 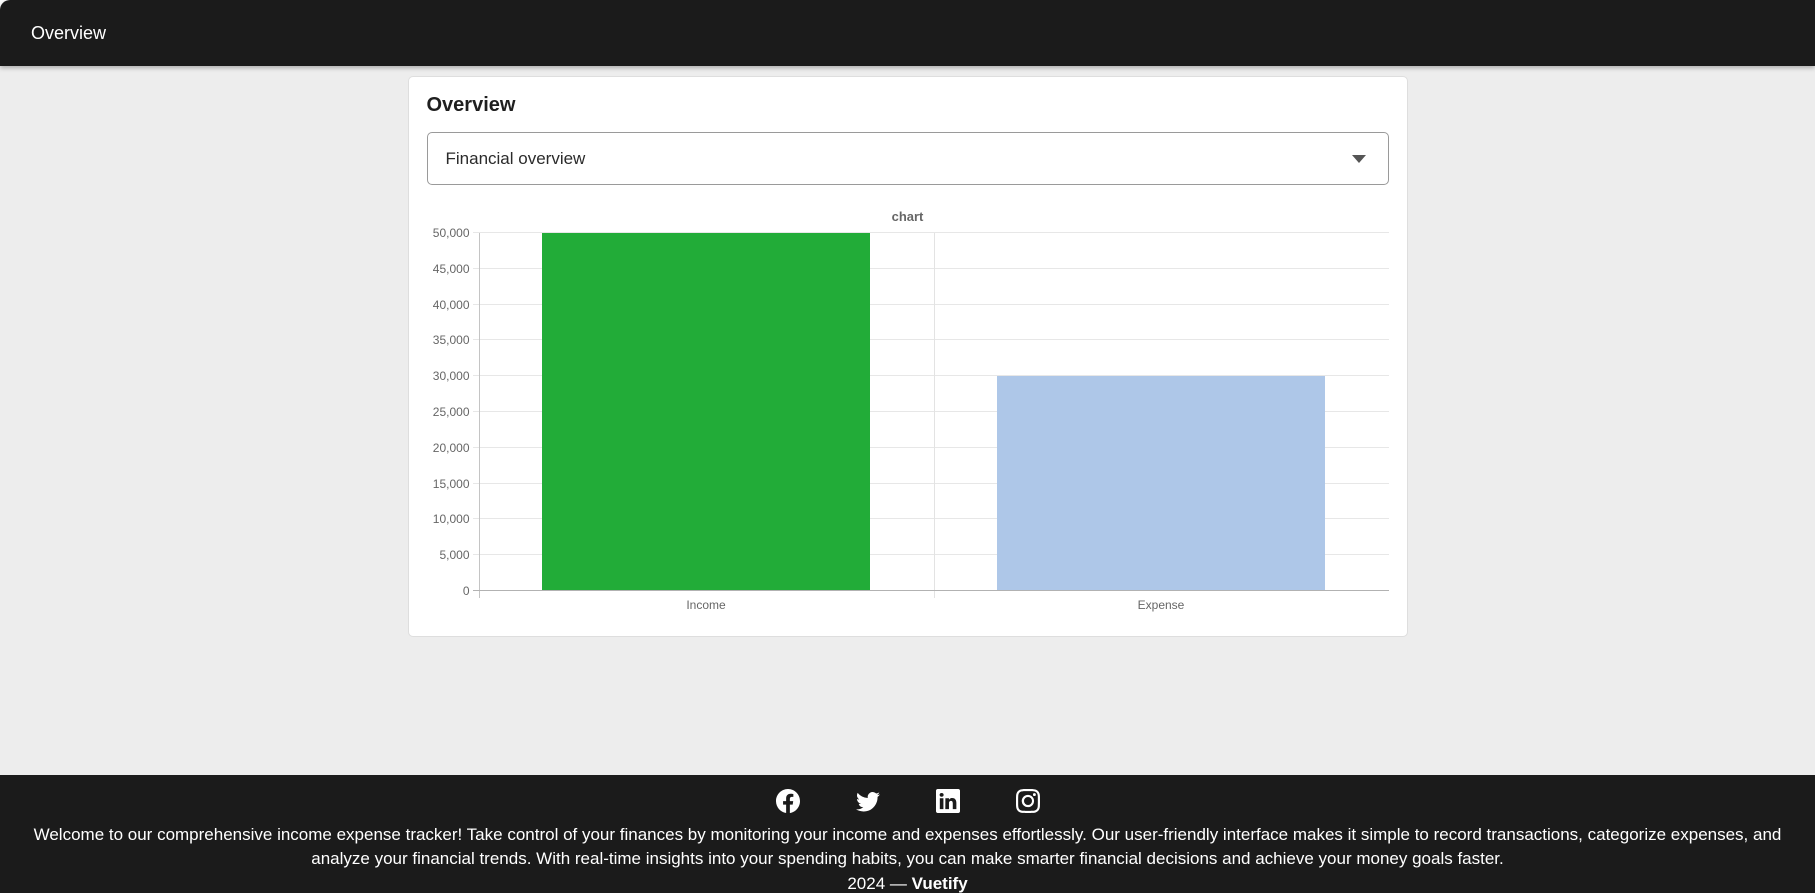 What do you see at coordinates (907, 33) in the screenshot?
I see `app-bar: Overview` at bounding box center [907, 33].